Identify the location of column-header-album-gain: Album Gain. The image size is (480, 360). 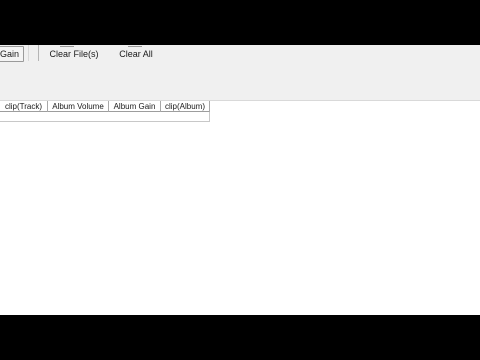
(135, 106).